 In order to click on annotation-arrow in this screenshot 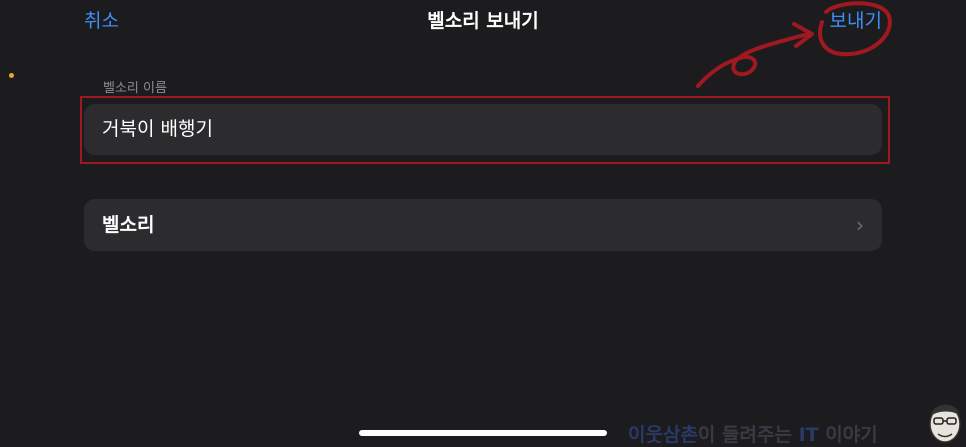, I will do `click(794, 44)`.